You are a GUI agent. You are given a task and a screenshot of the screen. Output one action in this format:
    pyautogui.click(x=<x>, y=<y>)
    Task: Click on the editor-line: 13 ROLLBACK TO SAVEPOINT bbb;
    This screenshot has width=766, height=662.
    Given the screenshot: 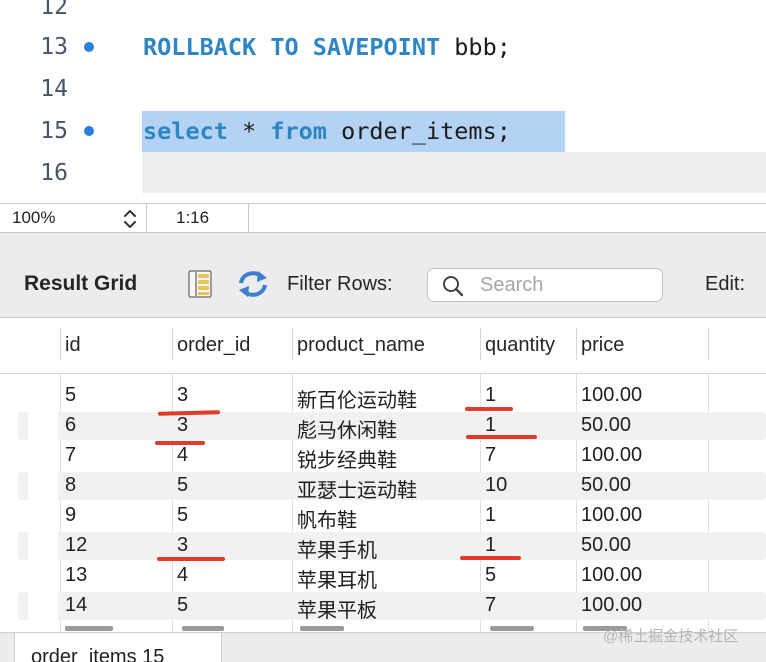 What is the action you would take?
    pyautogui.click(x=383, y=47)
    